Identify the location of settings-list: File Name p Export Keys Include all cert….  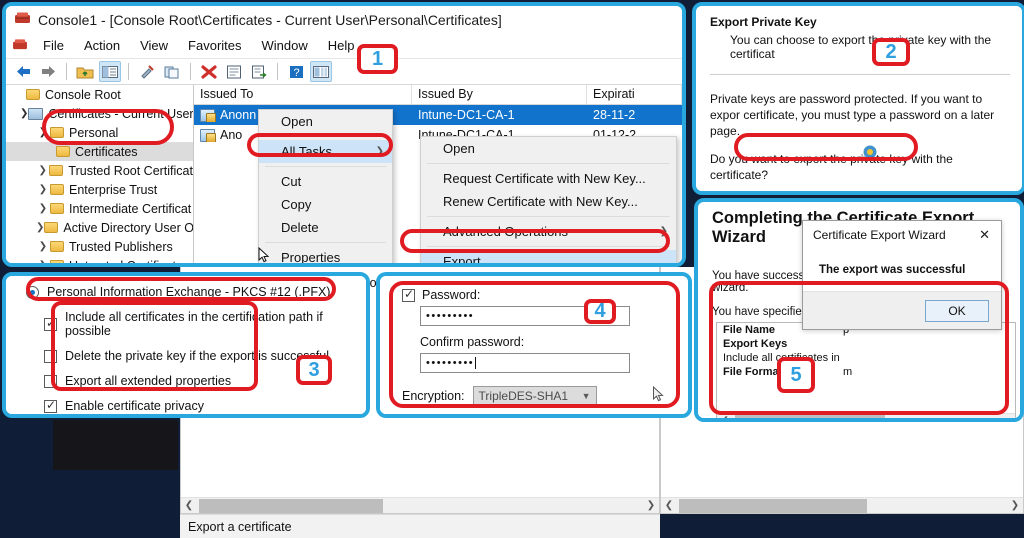
(866, 370).